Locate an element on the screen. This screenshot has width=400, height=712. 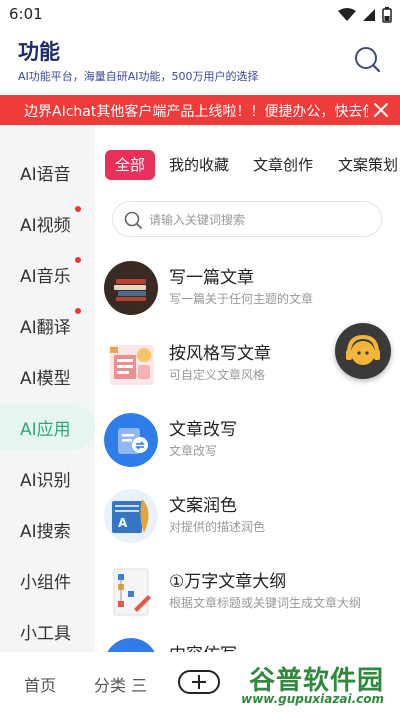
sidebar-item-label: 小工具 is located at coordinates (45, 634).